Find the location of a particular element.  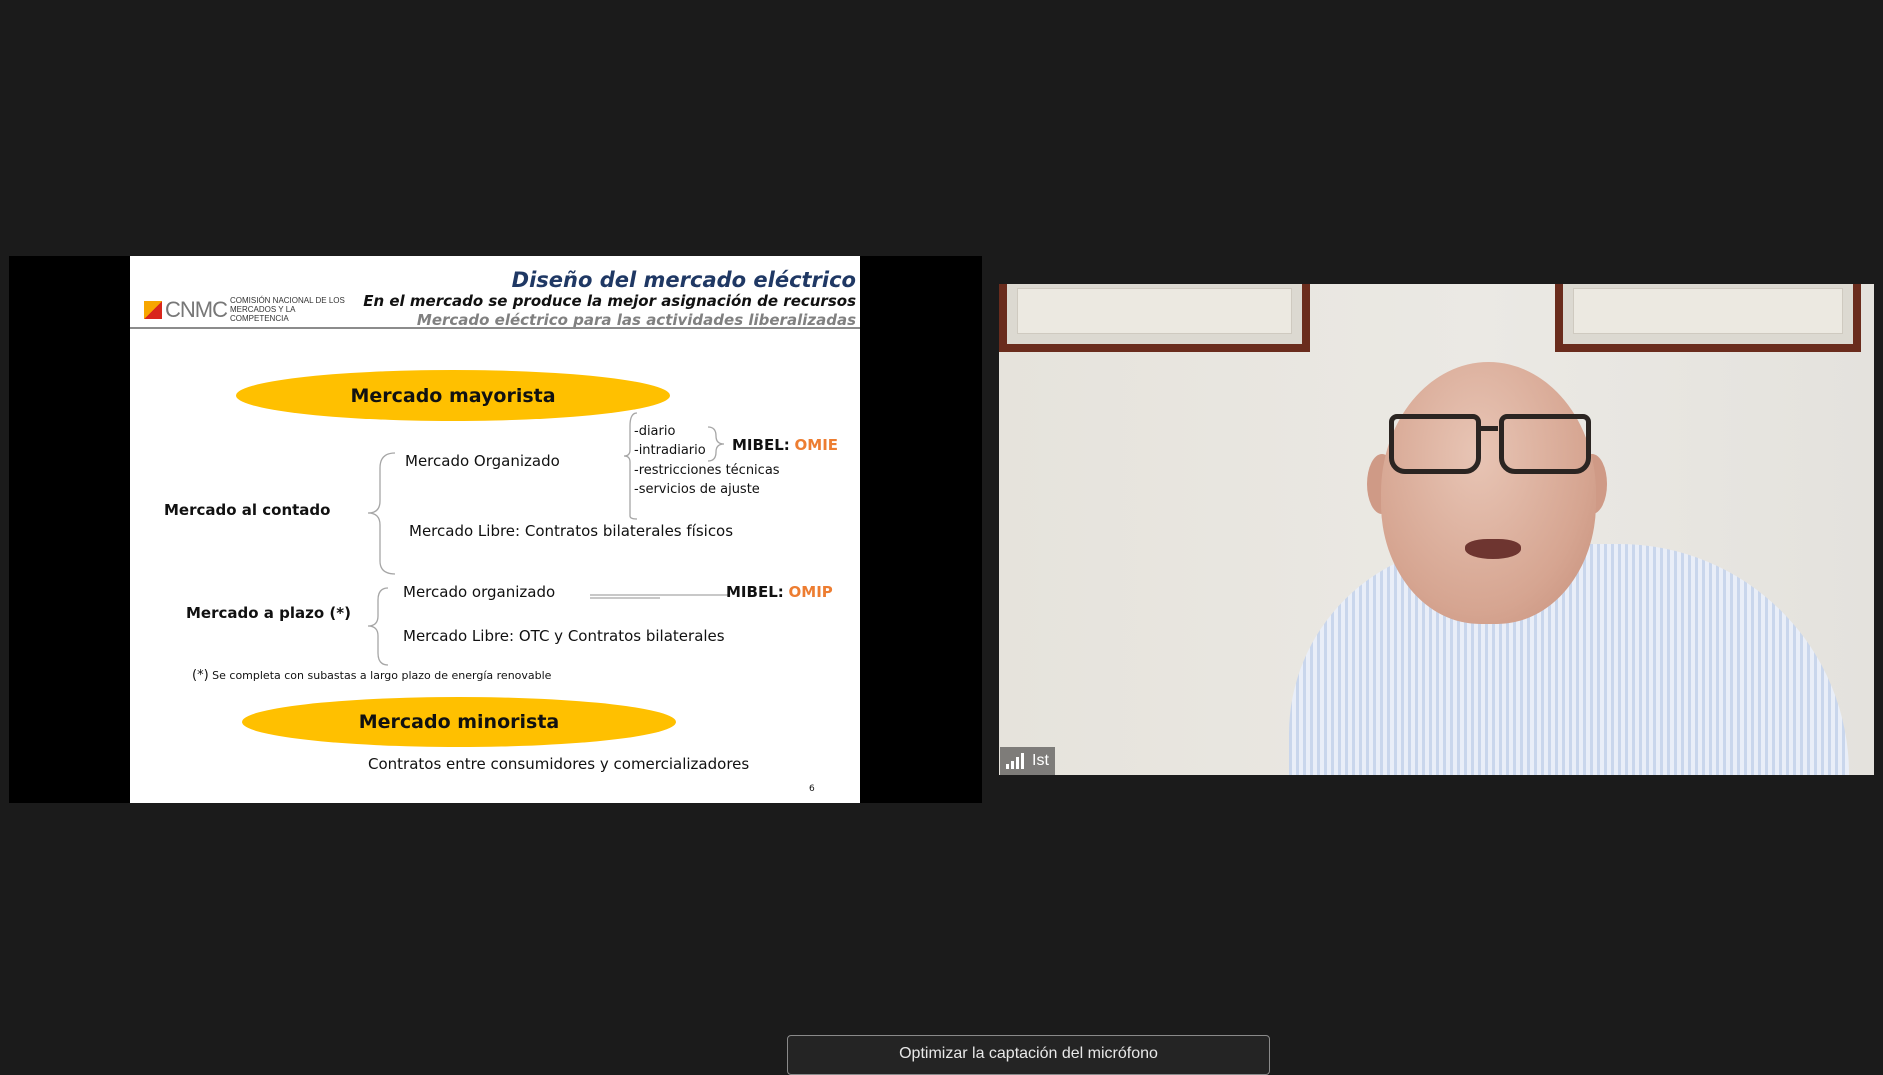

wholesale-market-label: Mercado mayorista is located at coordinates (453, 395).